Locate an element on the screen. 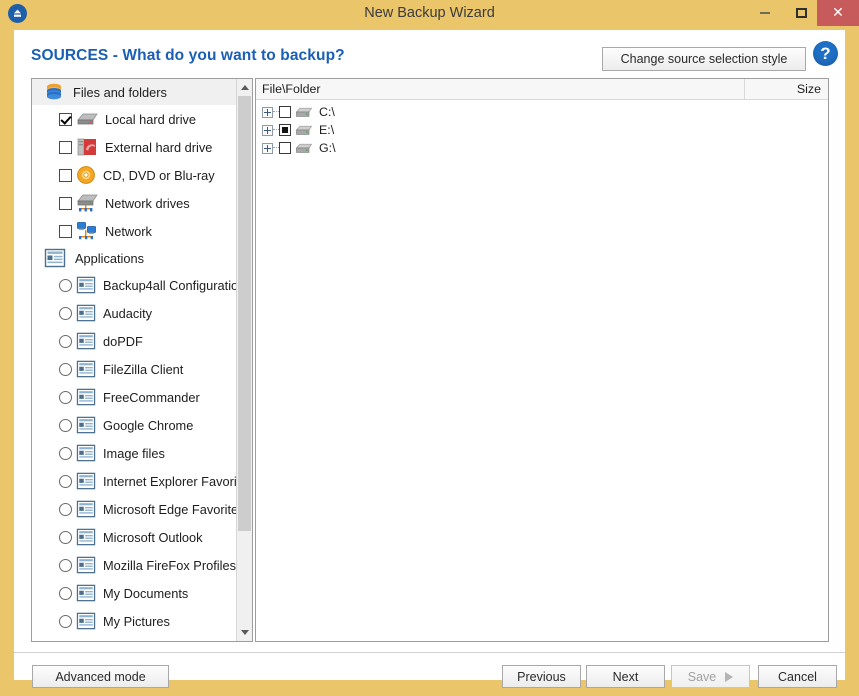  source-checkbox-network is located at coordinates (65, 231).